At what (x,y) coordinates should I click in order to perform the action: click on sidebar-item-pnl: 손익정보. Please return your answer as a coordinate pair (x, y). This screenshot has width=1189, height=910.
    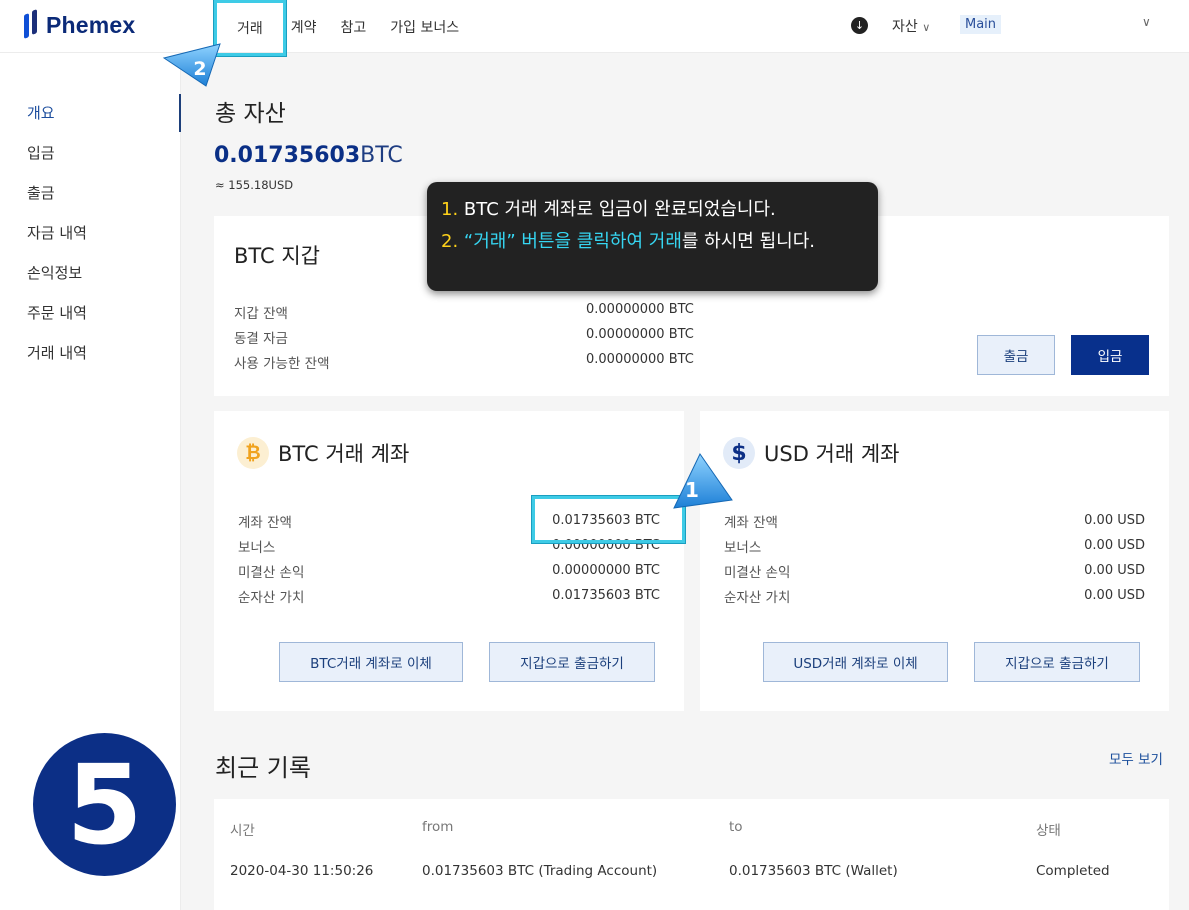
    Looking at the image, I should click on (54, 272).